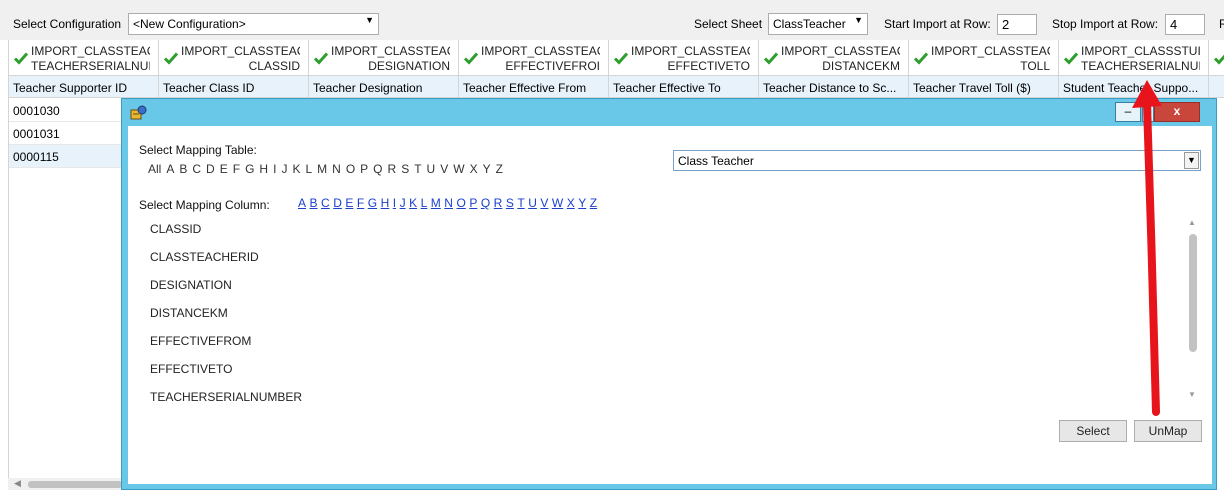  What do you see at coordinates (424, 203) in the screenshot?
I see `filter-link: L` at bounding box center [424, 203].